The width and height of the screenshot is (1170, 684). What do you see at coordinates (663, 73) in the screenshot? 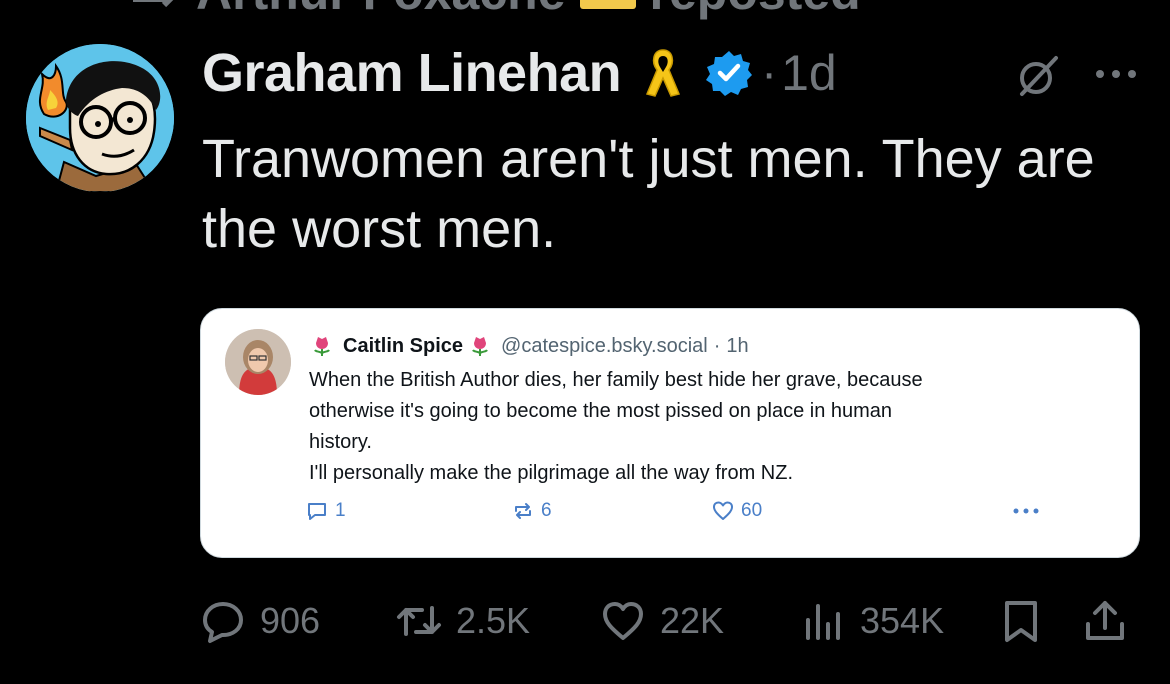
I see `yellow-ribbon-icon` at bounding box center [663, 73].